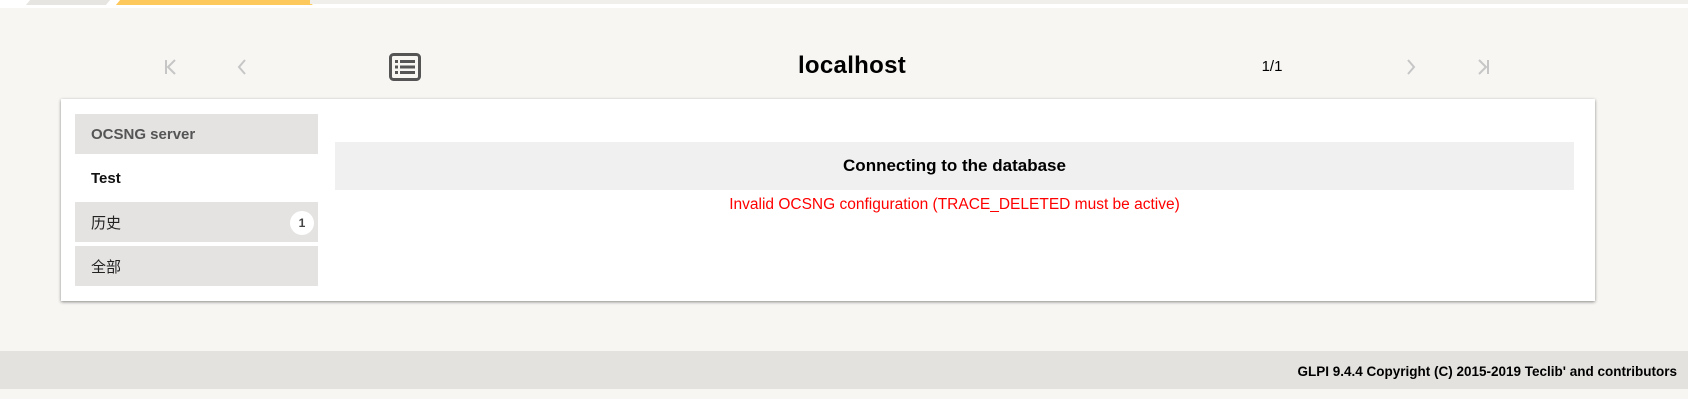 The image size is (1688, 399). I want to click on chevron-left-icon, so click(241, 67).